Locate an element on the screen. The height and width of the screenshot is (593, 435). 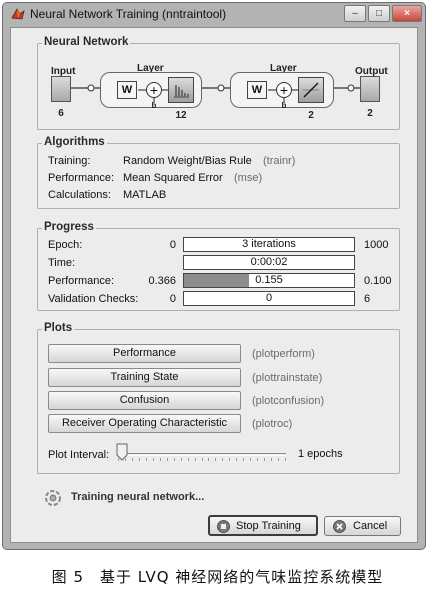
neural-network-title: Neural Network is located at coordinates (86, 42).